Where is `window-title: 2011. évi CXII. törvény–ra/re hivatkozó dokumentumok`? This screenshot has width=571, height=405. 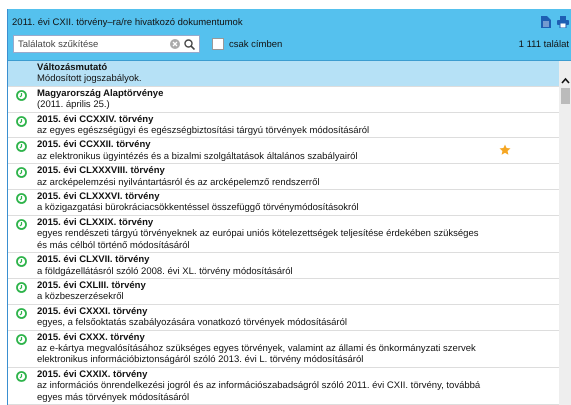 window-title: 2011. évi CXII. törvény–ra/re hivatkozó dokumentumok is located at coordinates (127, 22).